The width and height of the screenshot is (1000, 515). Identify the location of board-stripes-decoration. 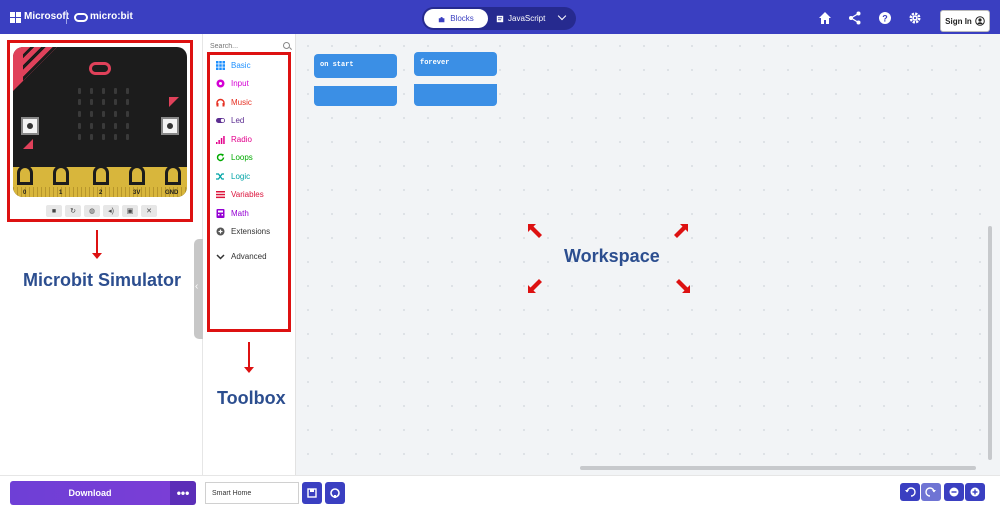
(43, 67).